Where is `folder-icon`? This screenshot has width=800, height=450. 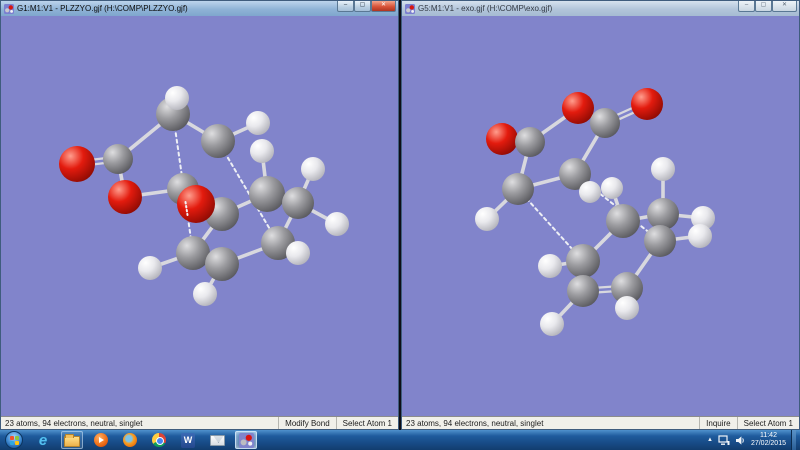 folder-icon is located at coordinates (72, 440).